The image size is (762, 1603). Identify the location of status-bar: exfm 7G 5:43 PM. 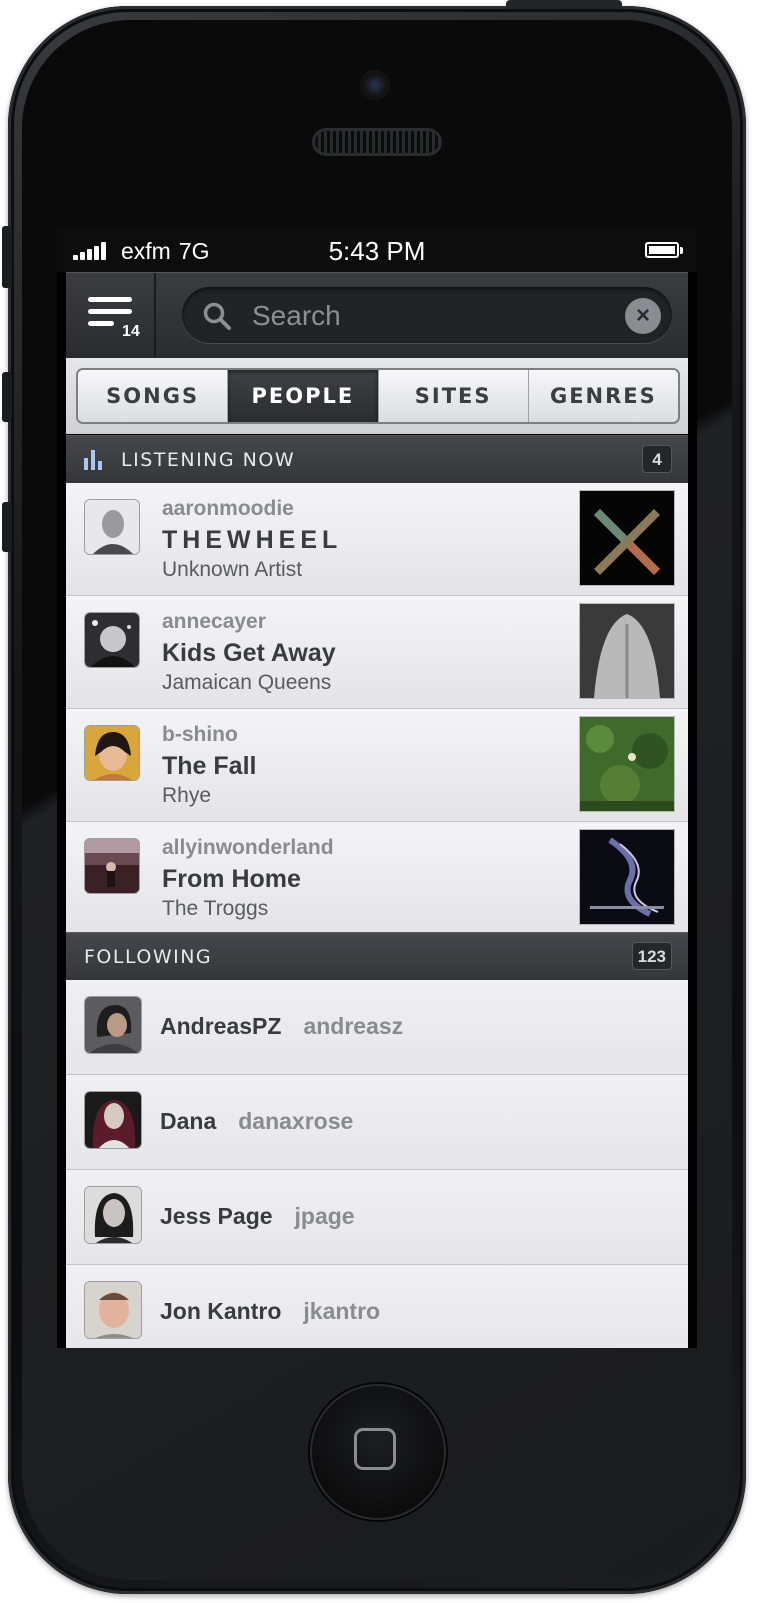
(377, 249).